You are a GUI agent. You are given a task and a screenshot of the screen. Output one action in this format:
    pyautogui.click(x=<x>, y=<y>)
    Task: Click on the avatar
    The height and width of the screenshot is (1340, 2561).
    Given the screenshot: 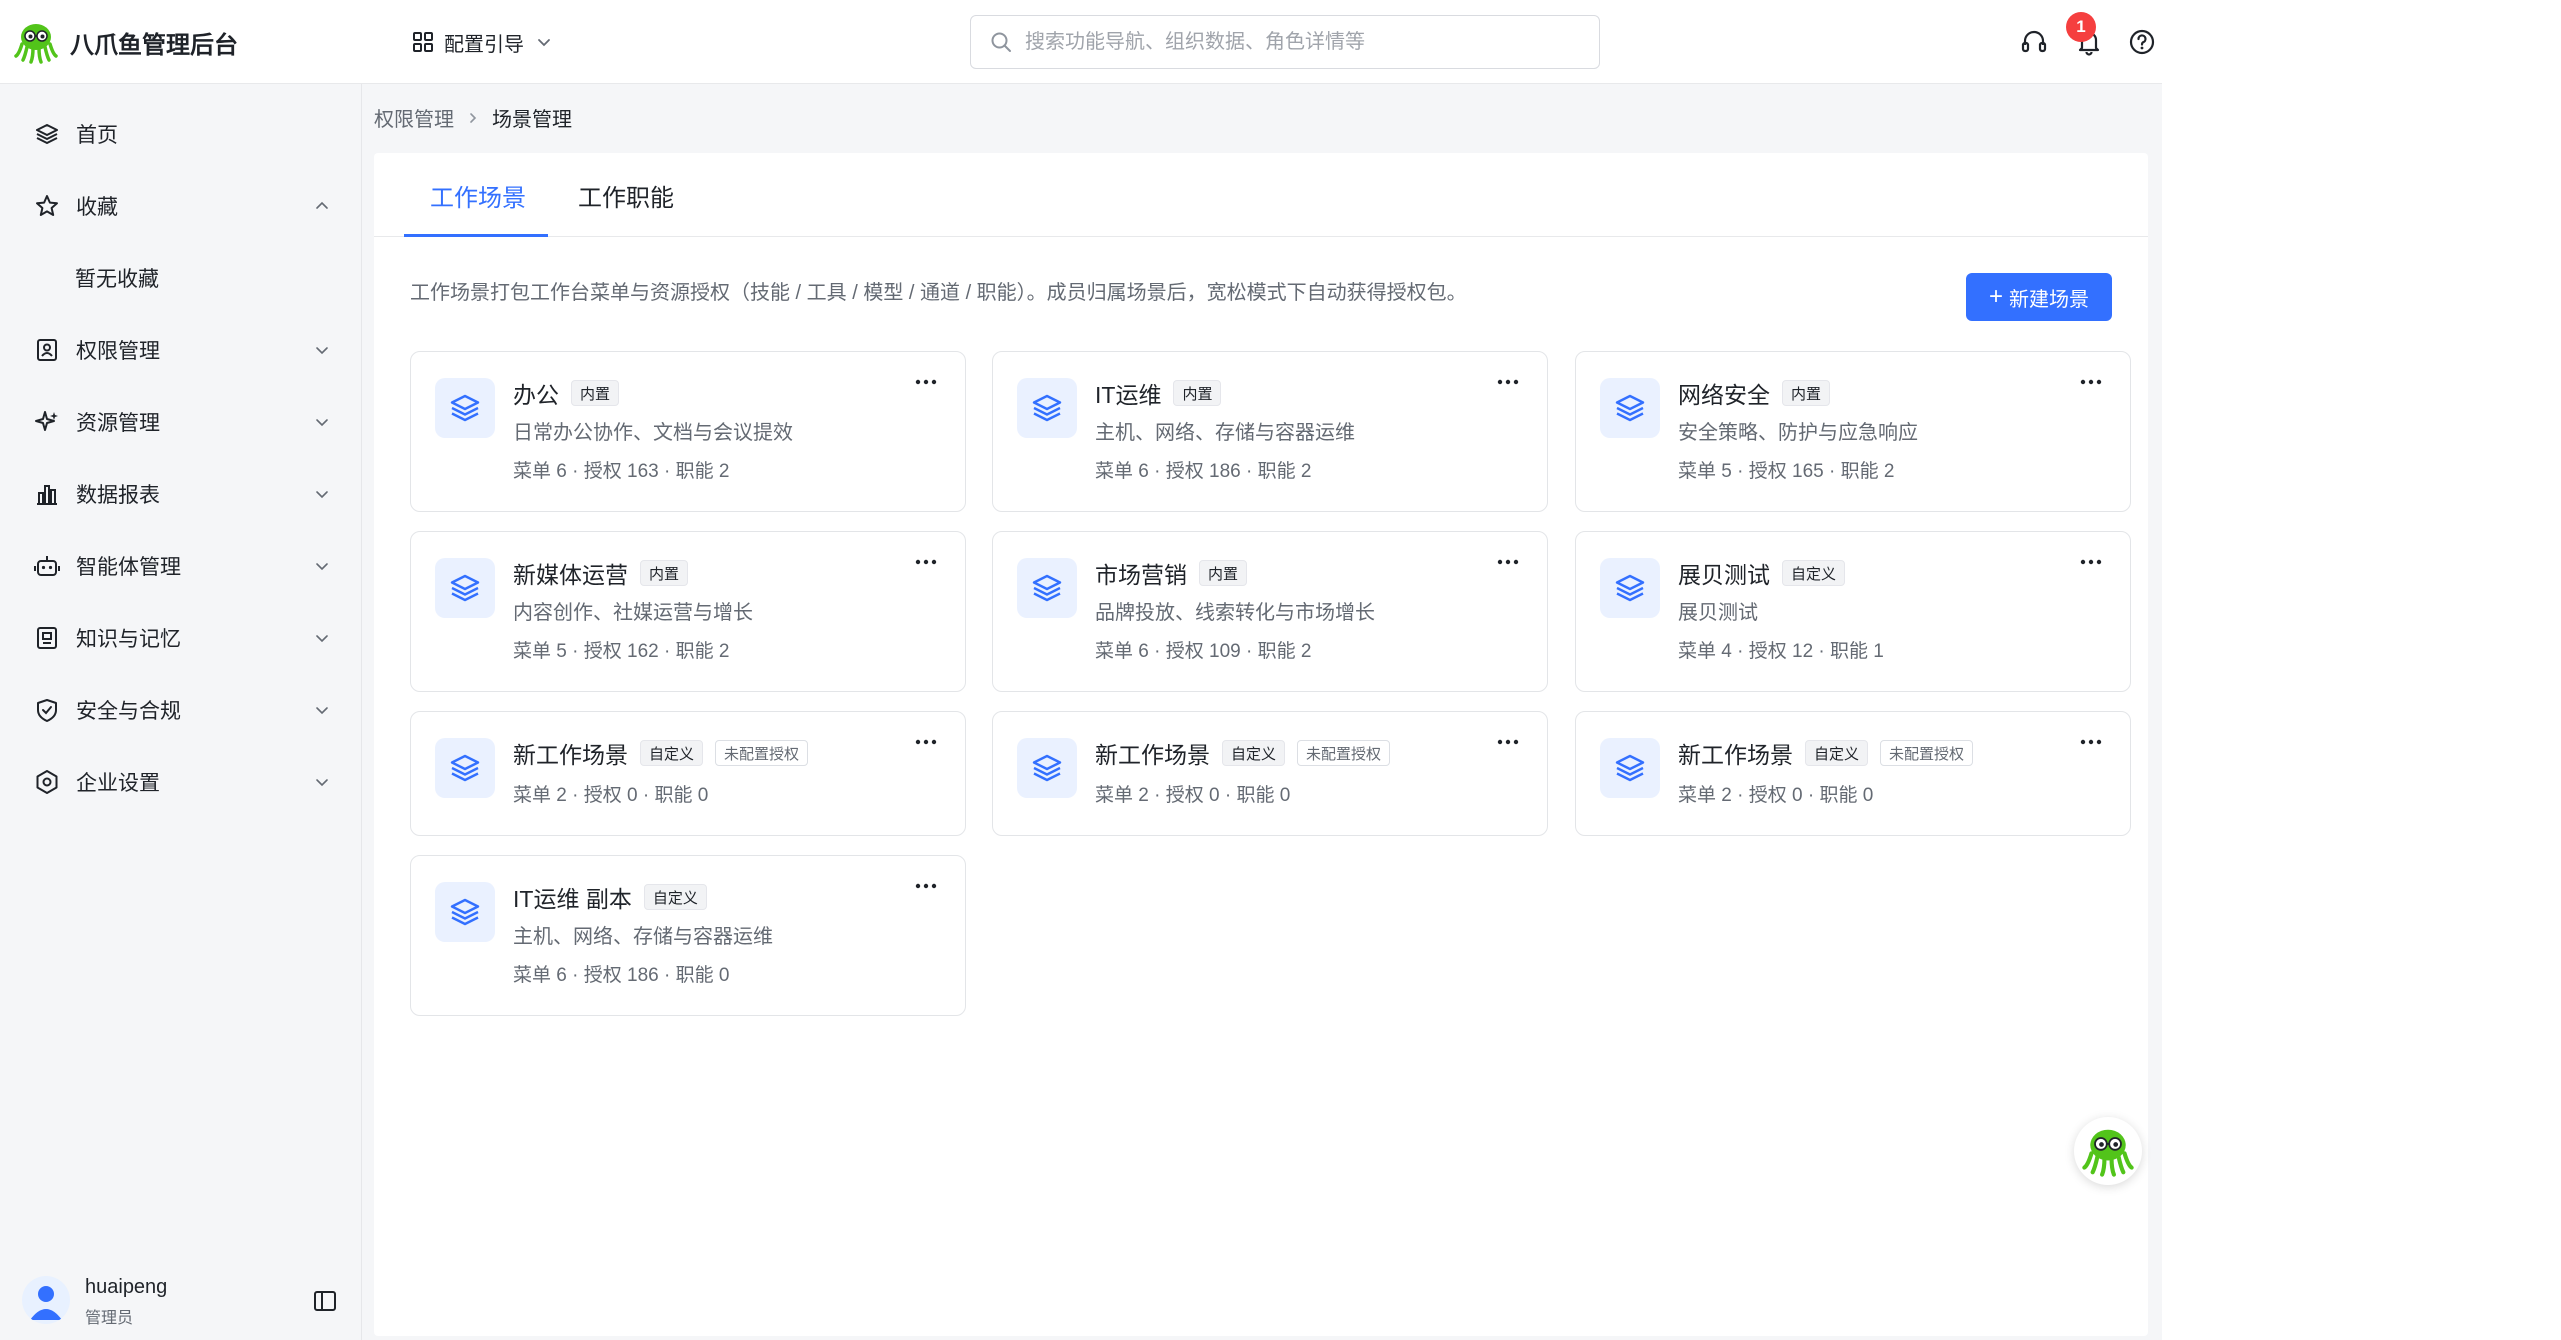 What is the action you would take?
    pyautogui.click(x=46, y=1300)
    